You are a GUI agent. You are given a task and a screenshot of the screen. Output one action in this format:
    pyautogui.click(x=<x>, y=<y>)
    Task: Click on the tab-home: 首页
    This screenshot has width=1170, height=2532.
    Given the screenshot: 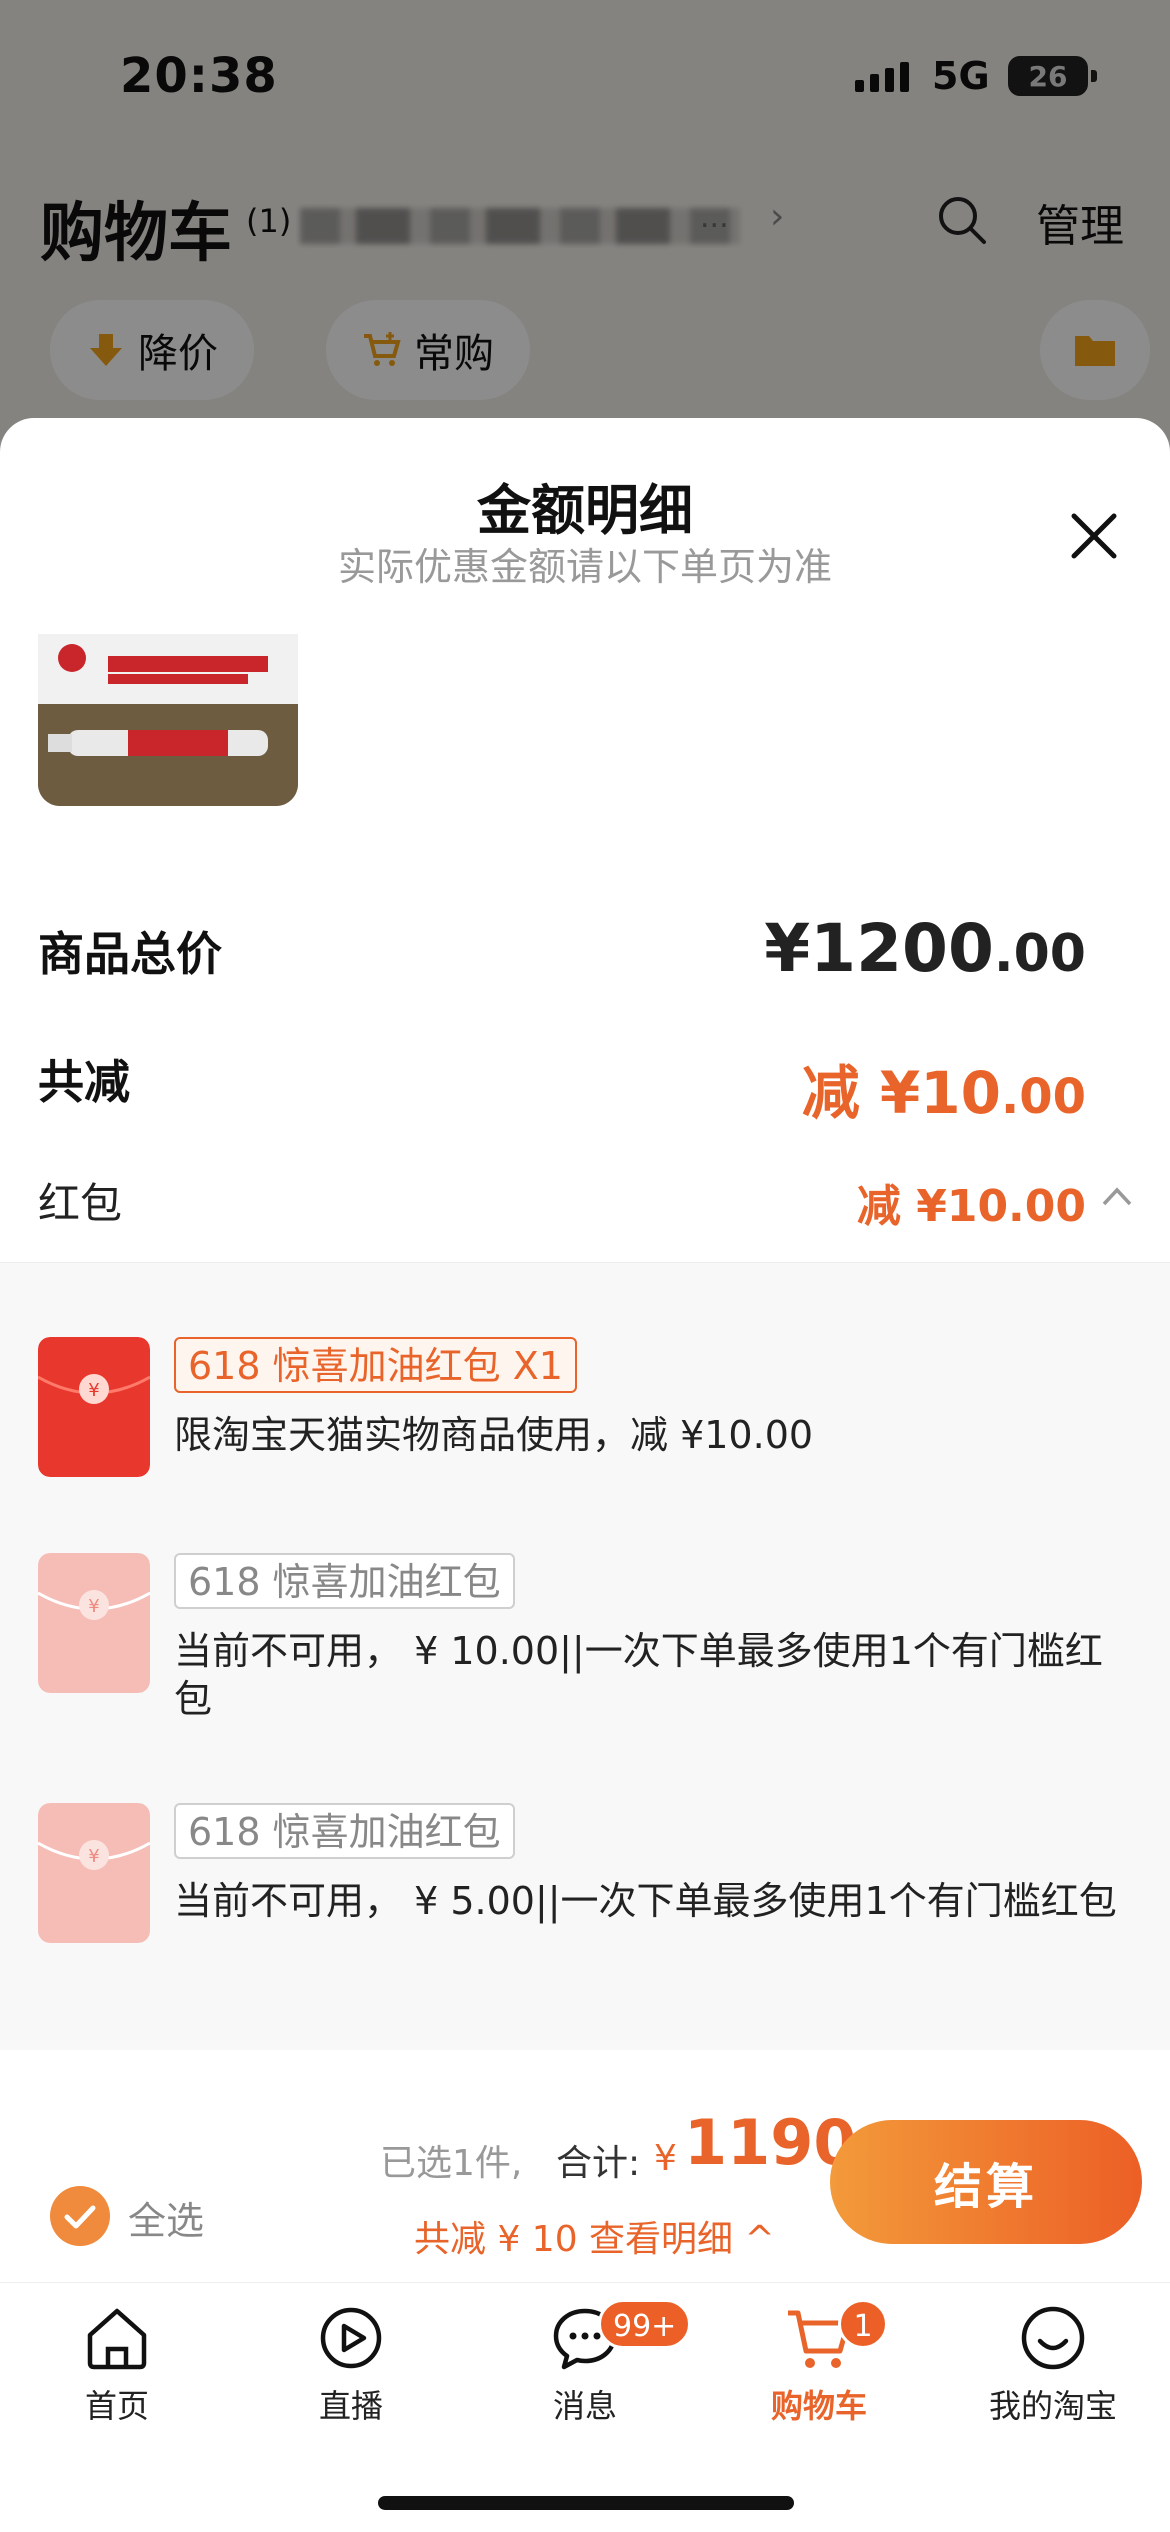 What is the action you would take?
    pyautogui.click(x=117, y=2368)
    